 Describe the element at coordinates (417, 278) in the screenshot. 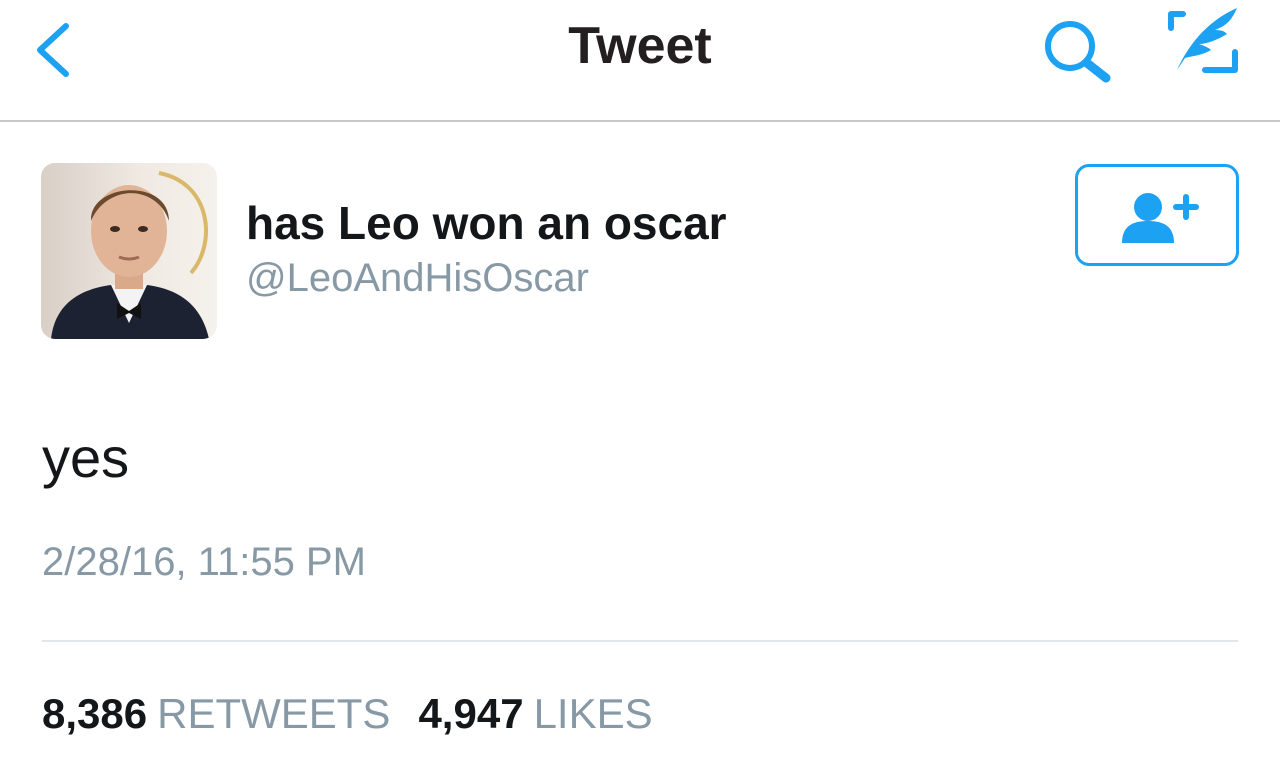

I see `author-handle: @LeoAndHisOscar` at that location.